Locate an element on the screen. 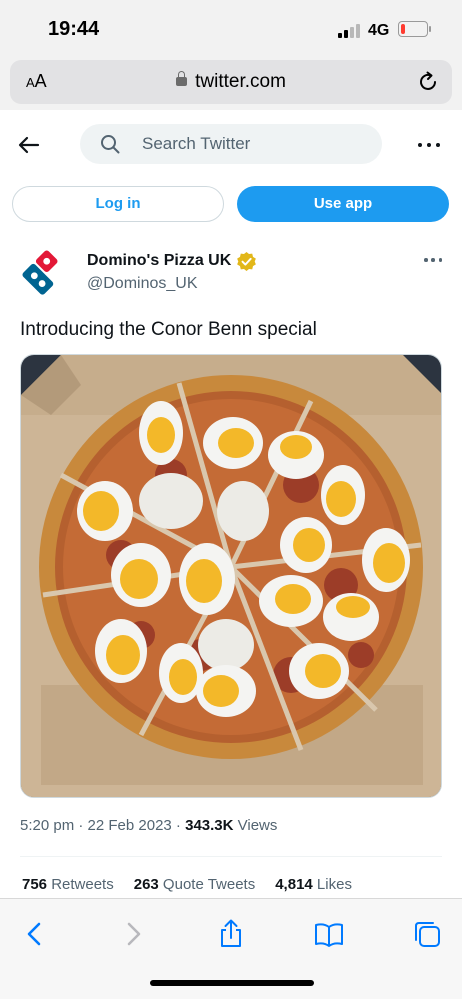 The image size is (462, 999). verified-badge-icon is located at coordinates (246, 261).